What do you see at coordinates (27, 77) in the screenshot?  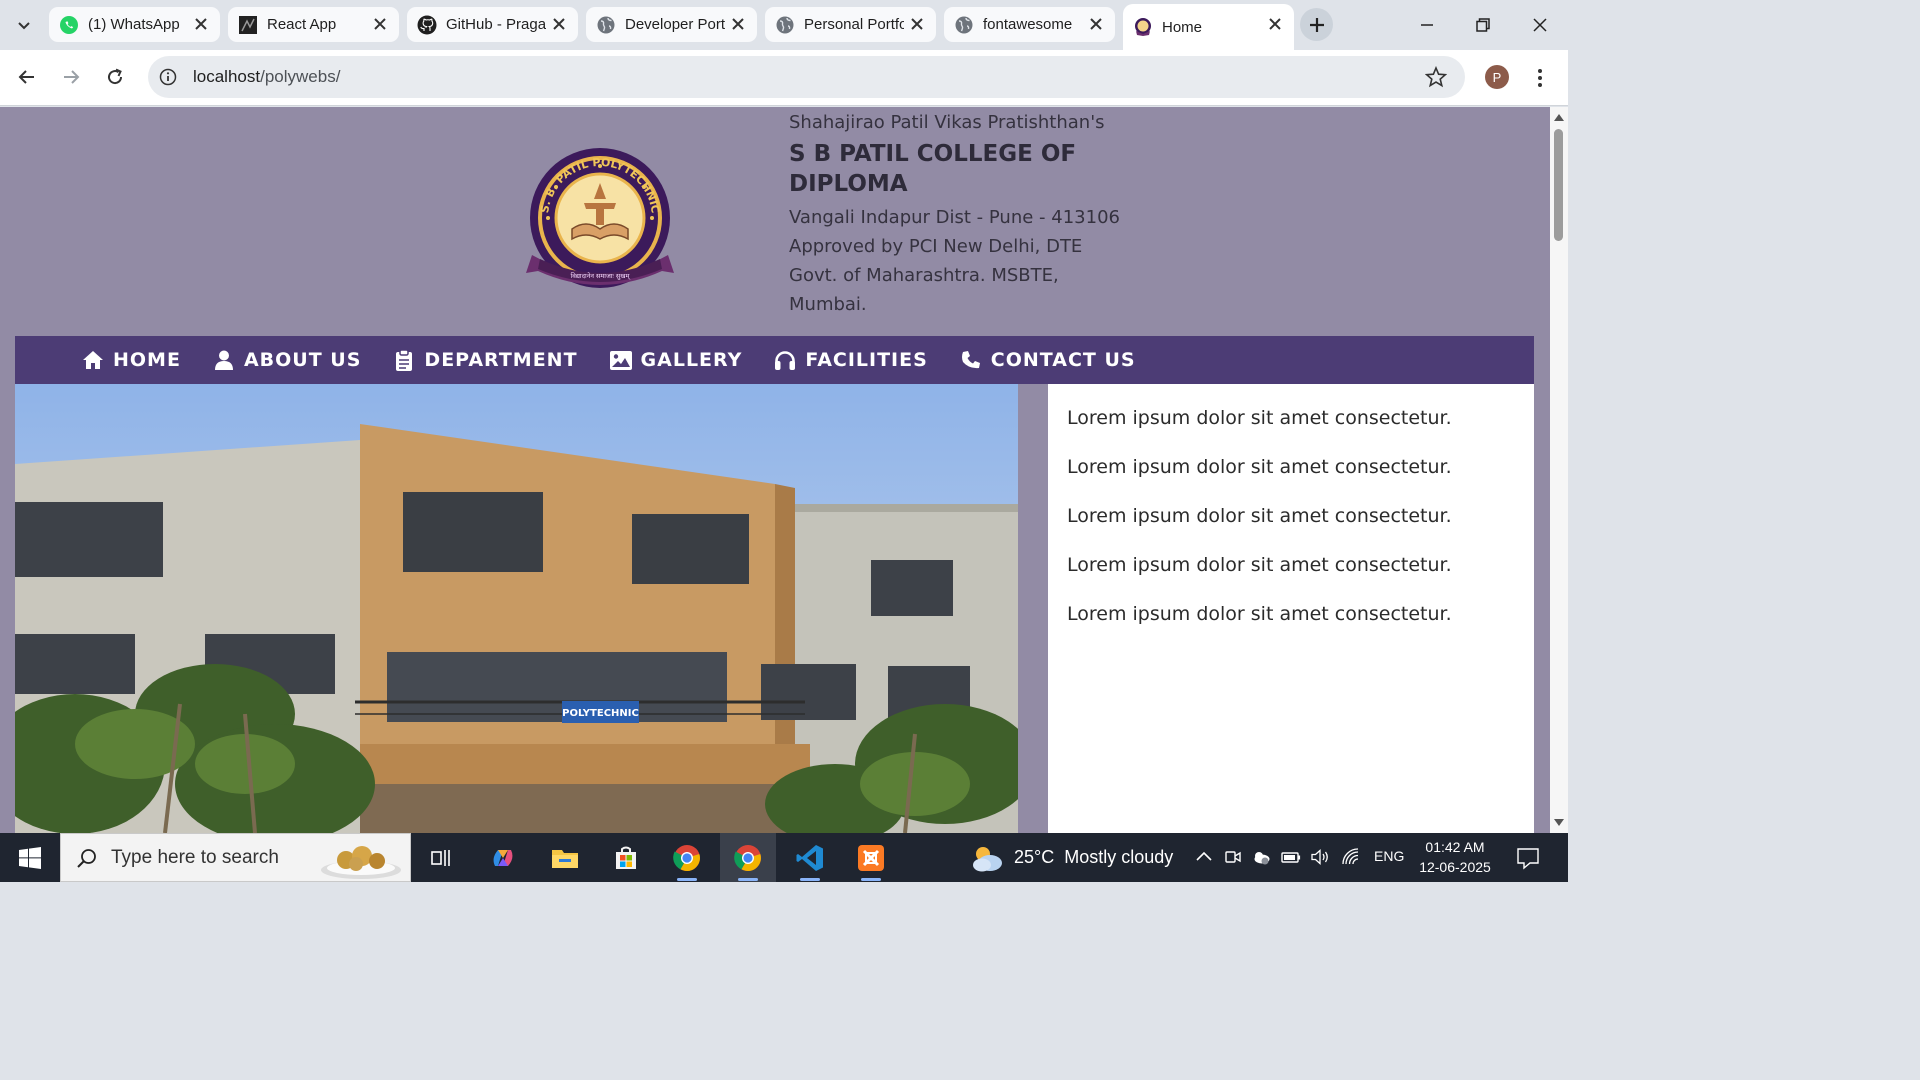 I see `back-button` at bounding box center [27, 77].